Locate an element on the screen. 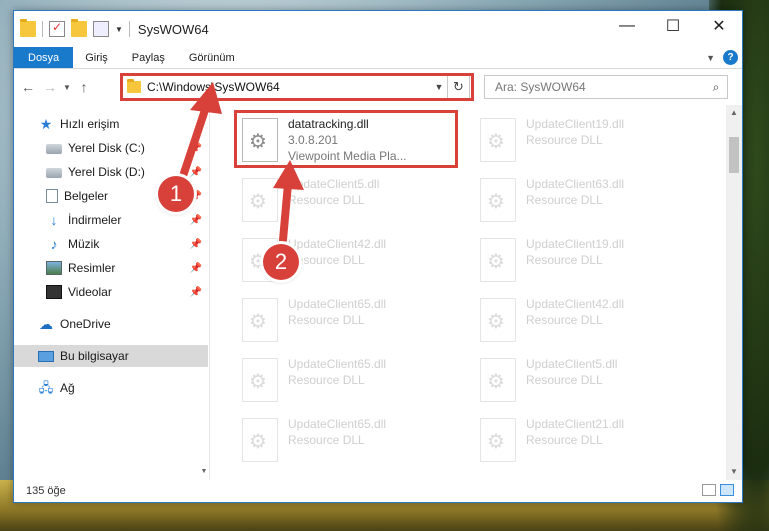 This screenshot has width=769, height=531. videos-icon is located at coordinates (54, 292).